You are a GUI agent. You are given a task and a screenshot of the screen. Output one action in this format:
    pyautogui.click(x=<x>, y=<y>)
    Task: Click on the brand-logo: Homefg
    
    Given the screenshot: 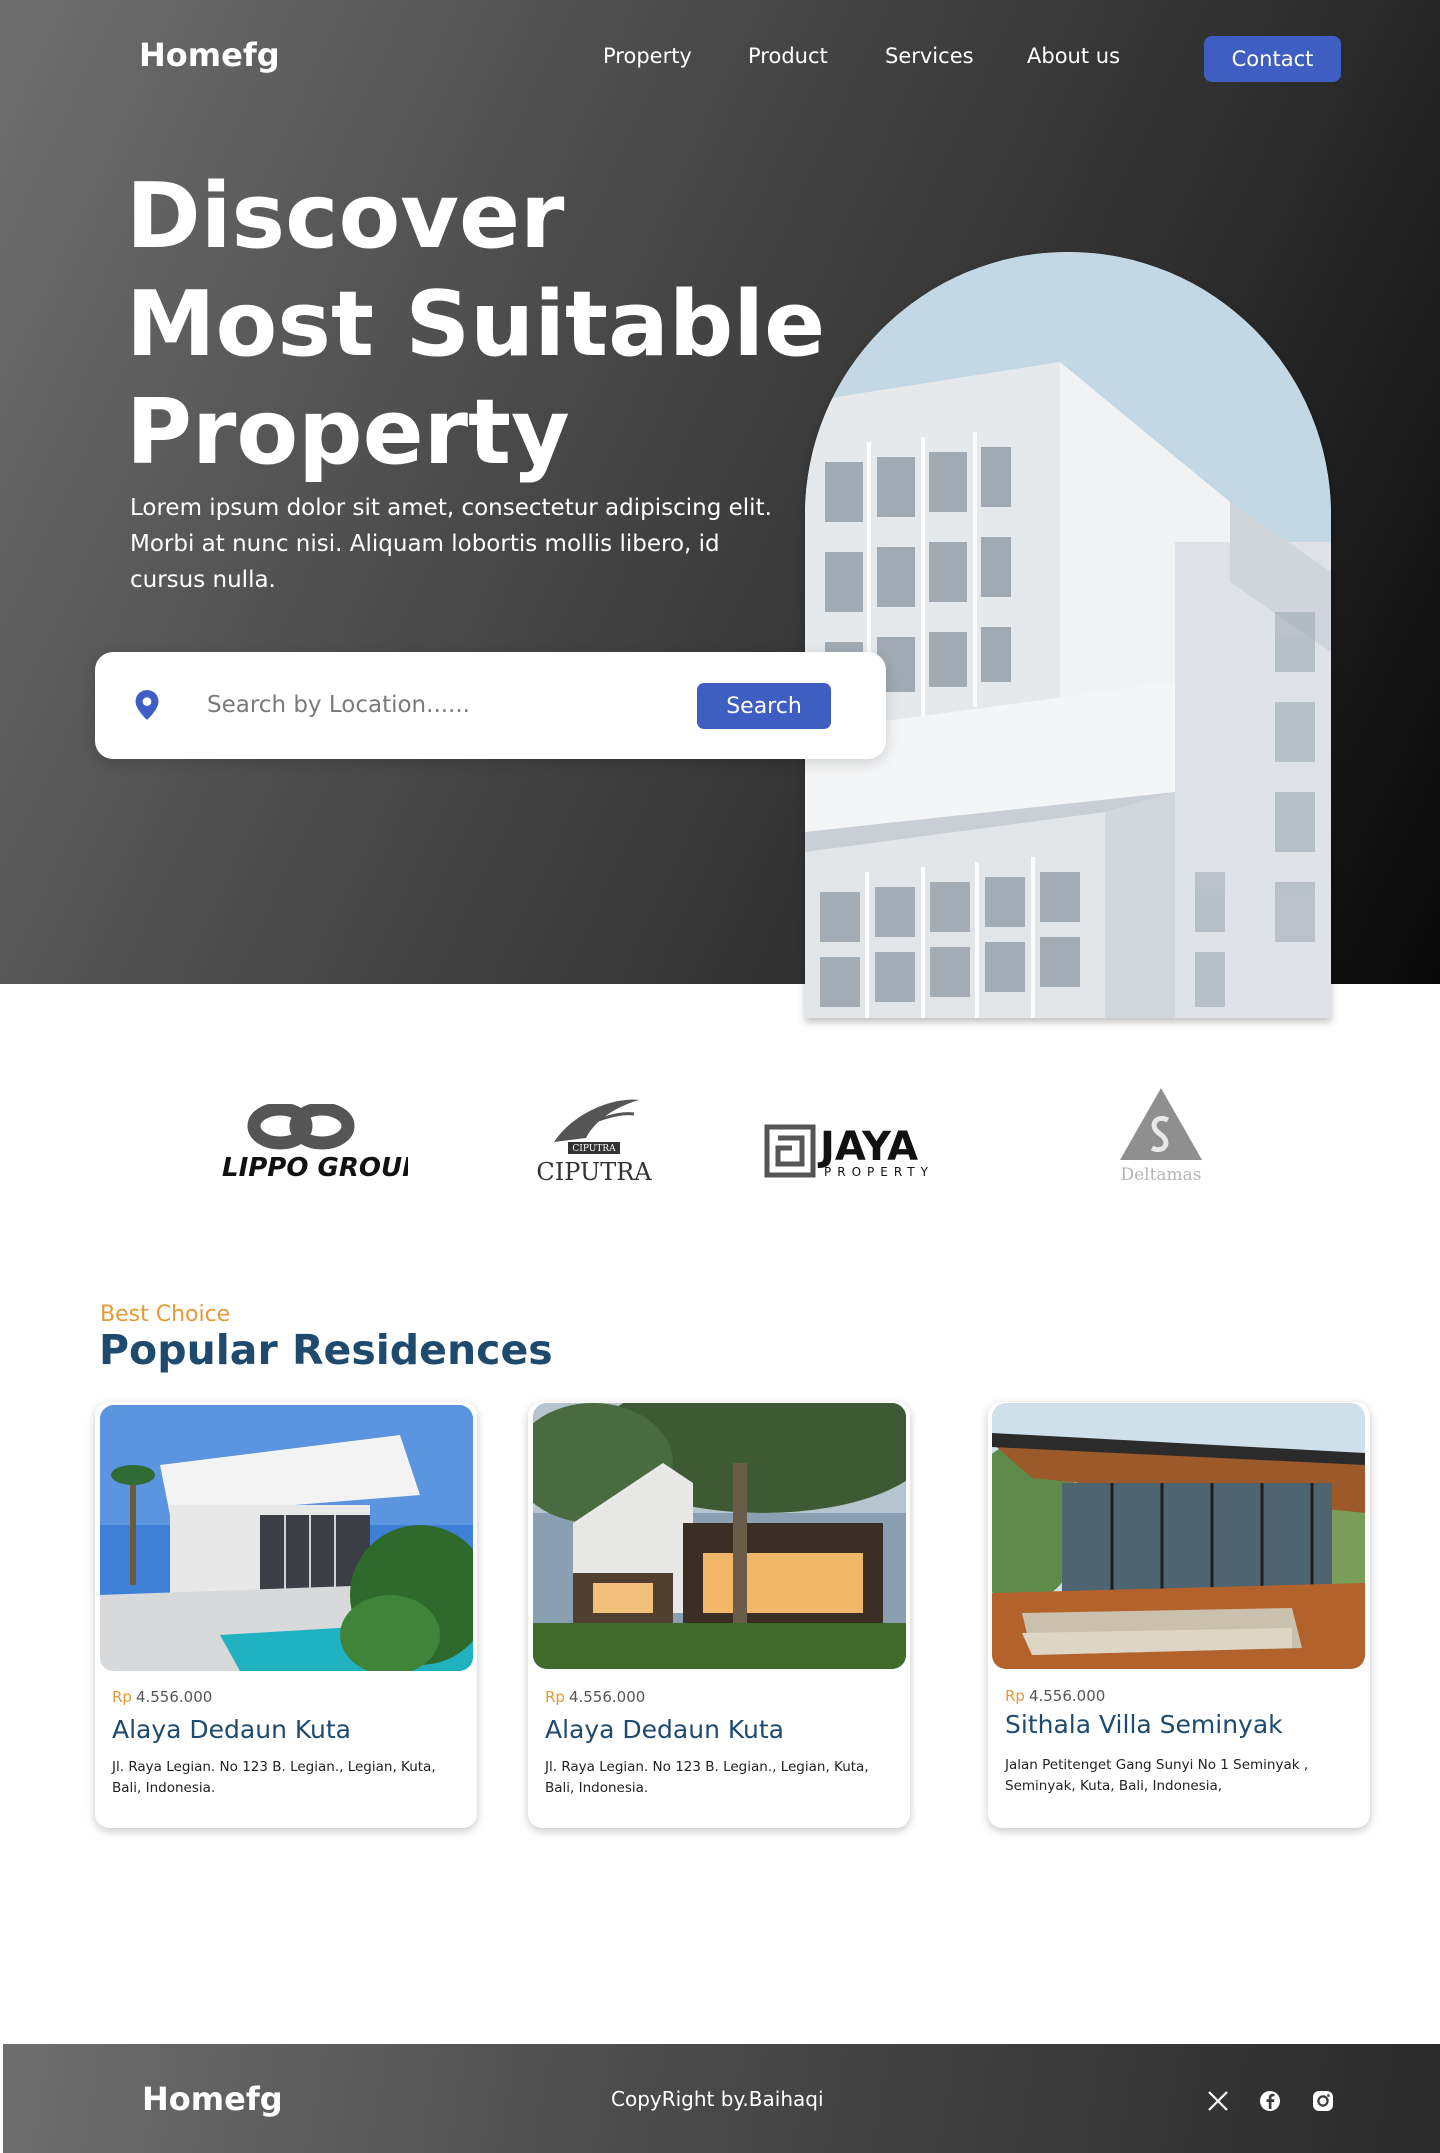 What is the action you would take?
    pyautogui.click(x=209, y=55)
    